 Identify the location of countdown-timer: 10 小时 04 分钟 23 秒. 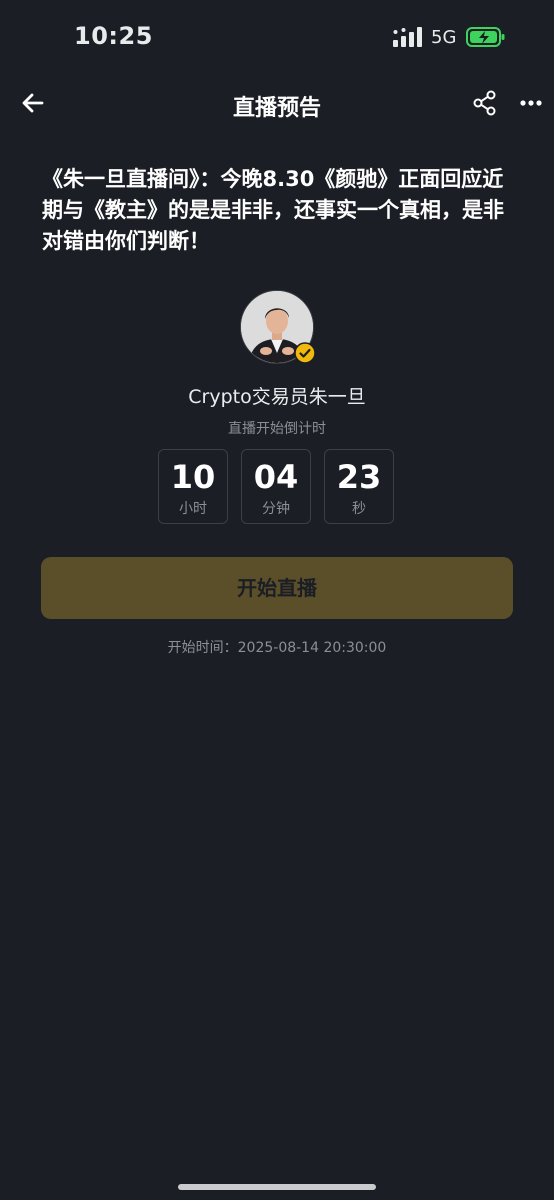
(278, 488).